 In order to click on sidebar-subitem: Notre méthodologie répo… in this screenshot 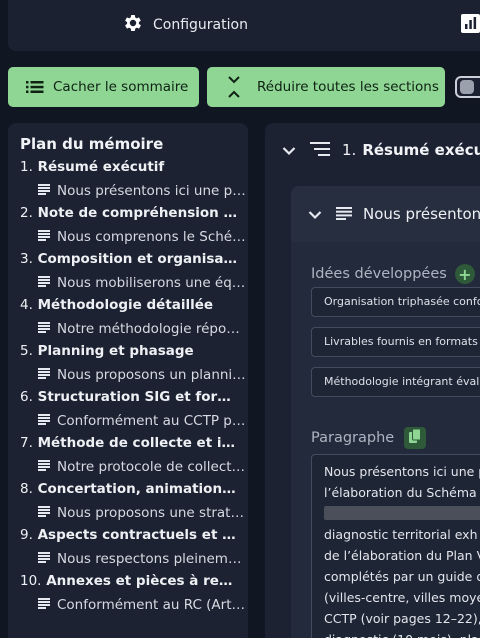, I will do `click(133, 328)`.